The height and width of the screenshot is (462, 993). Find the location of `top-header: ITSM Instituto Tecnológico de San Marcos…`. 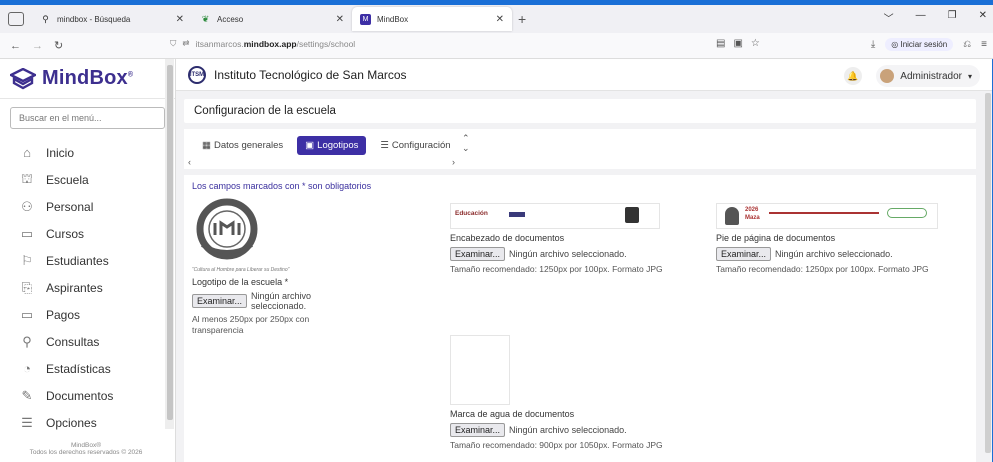

top-header: ITSM Instituto Tecnológico de San Marcos… is located at coordinates (584, 75).